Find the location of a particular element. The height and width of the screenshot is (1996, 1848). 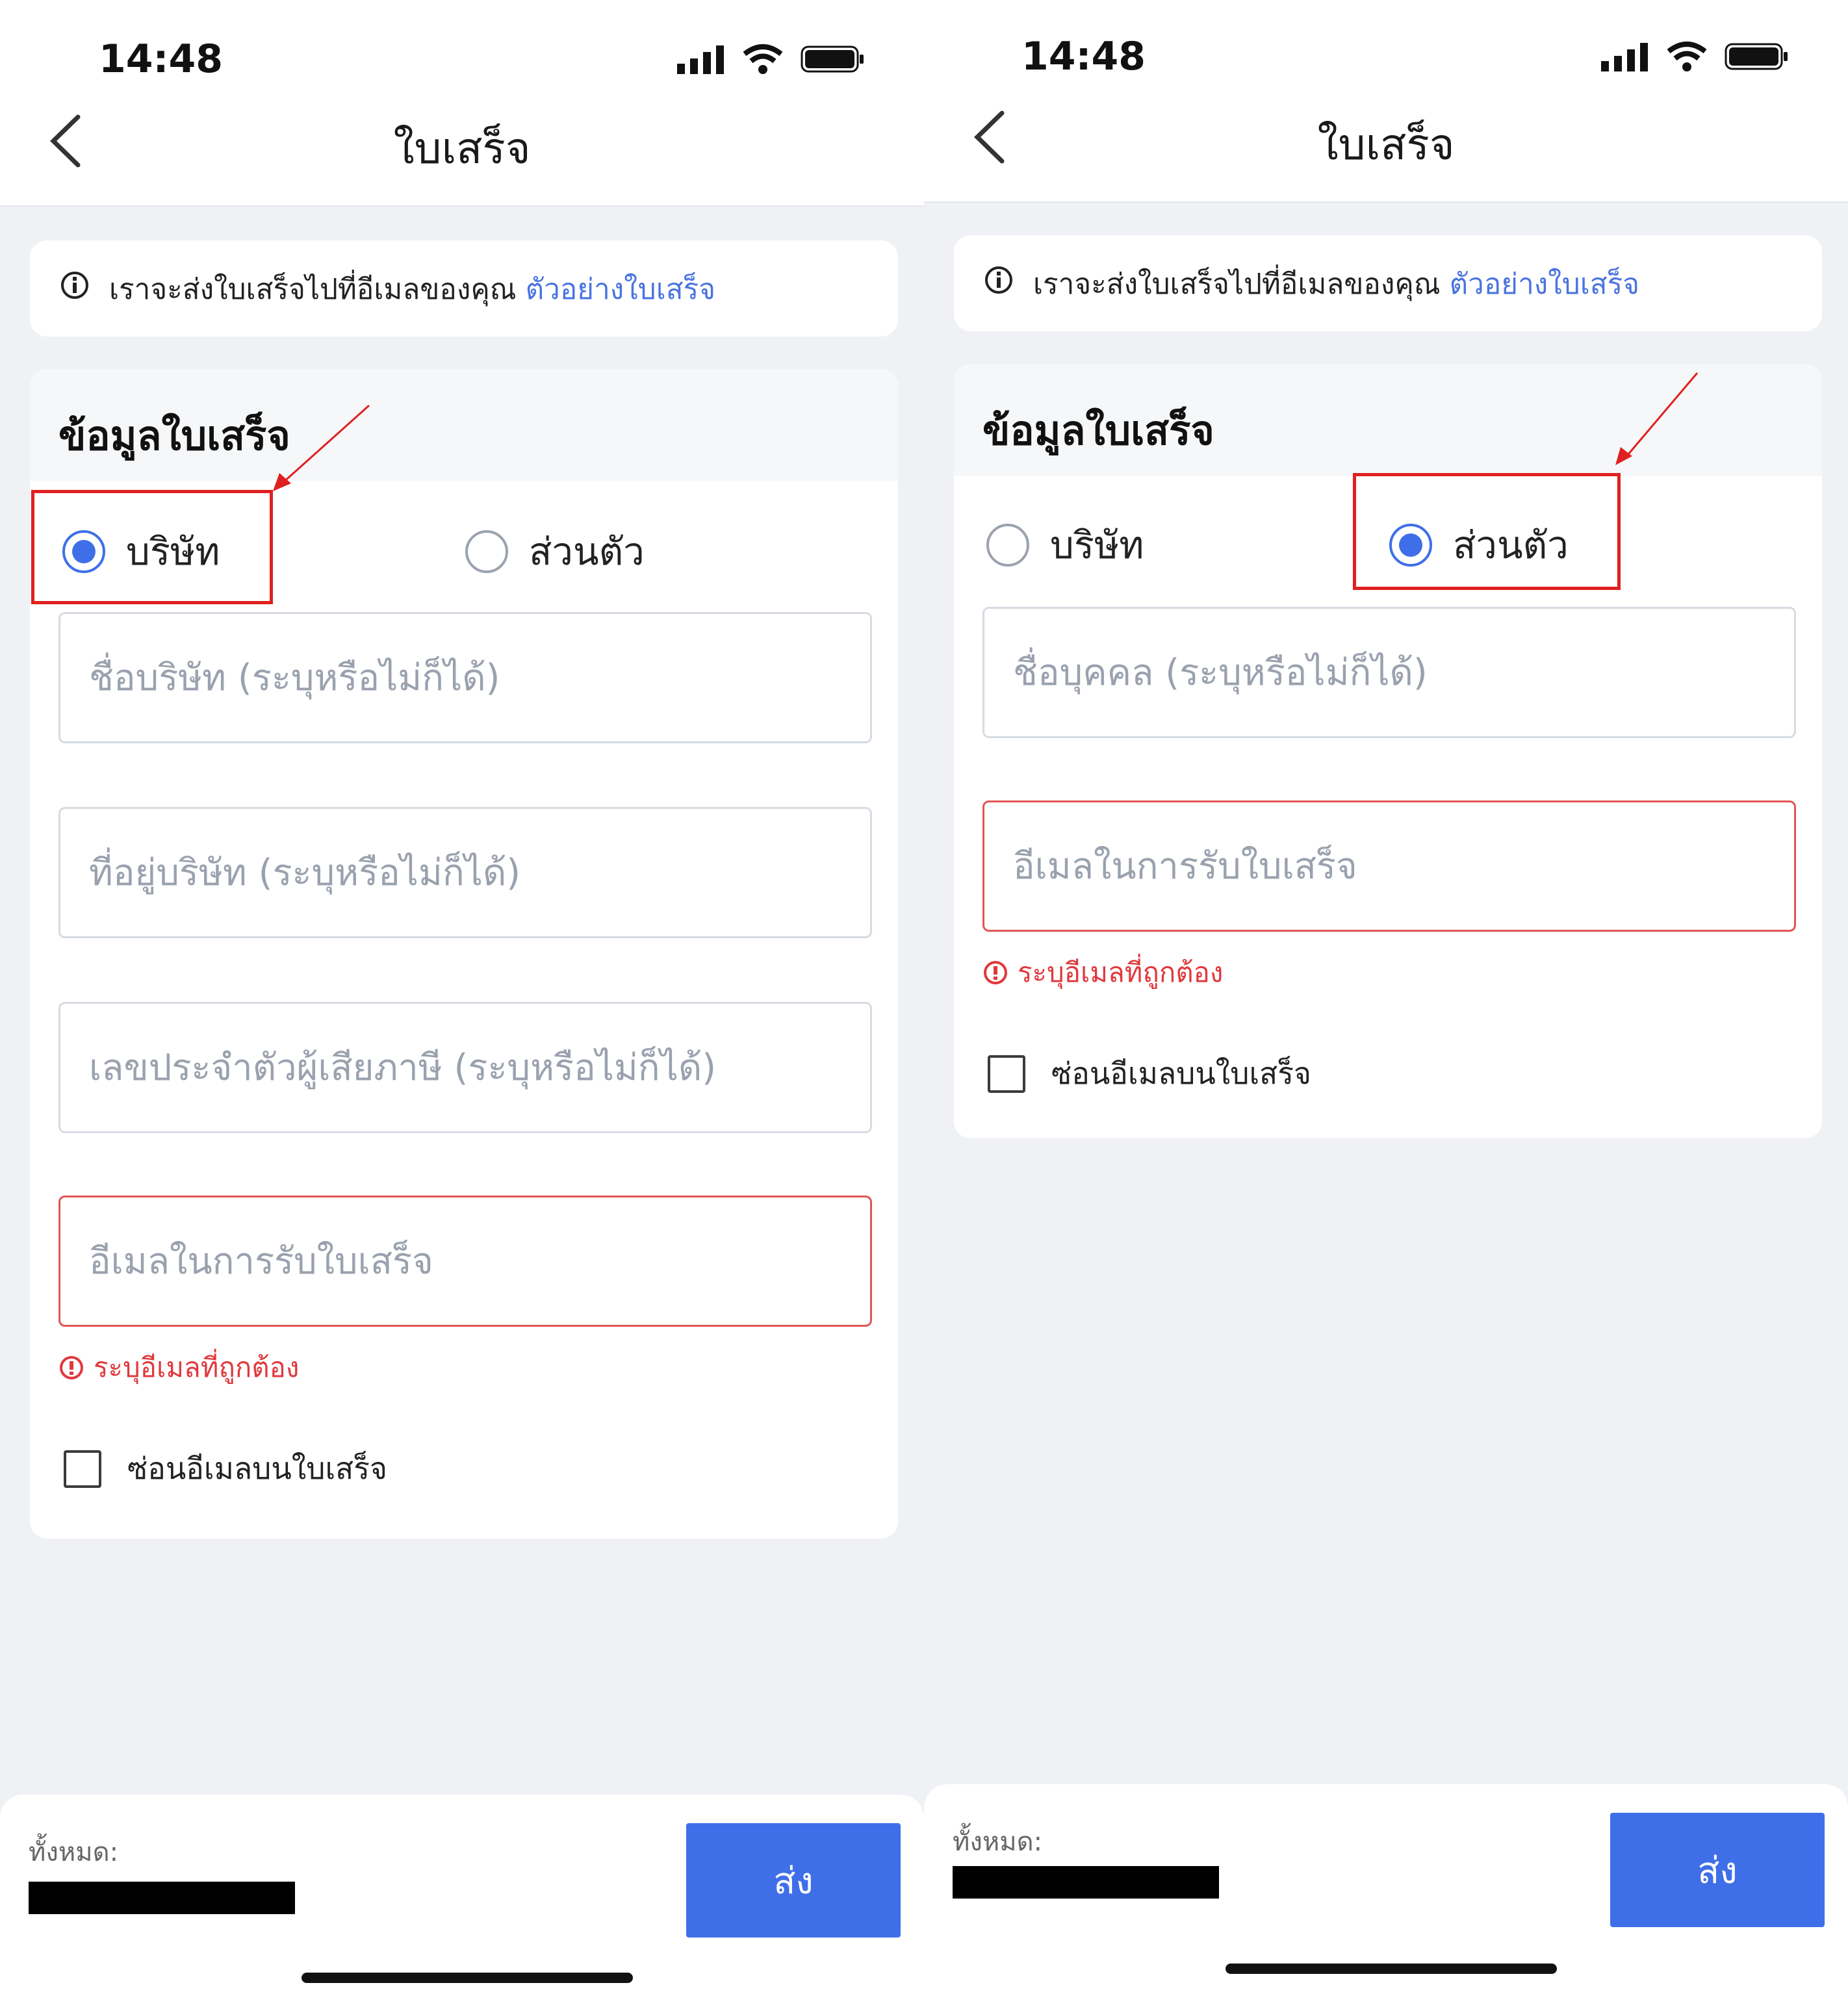

radio-company-label: บริษัท is located at coordinates (1097, 545).